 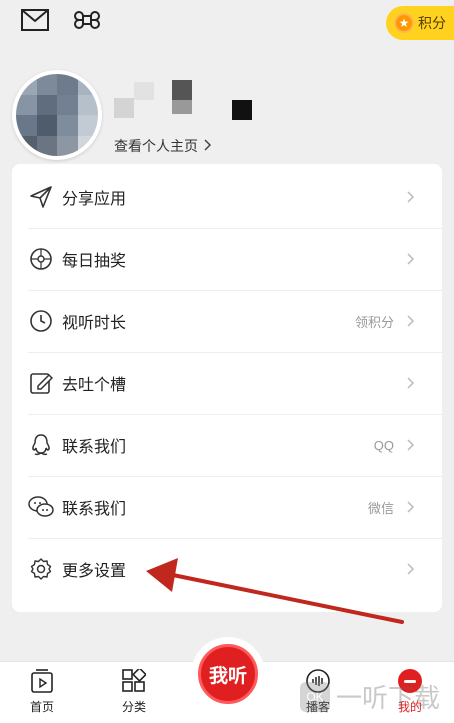 I want to click on command-apps-icon, so click(x=87, y=20).